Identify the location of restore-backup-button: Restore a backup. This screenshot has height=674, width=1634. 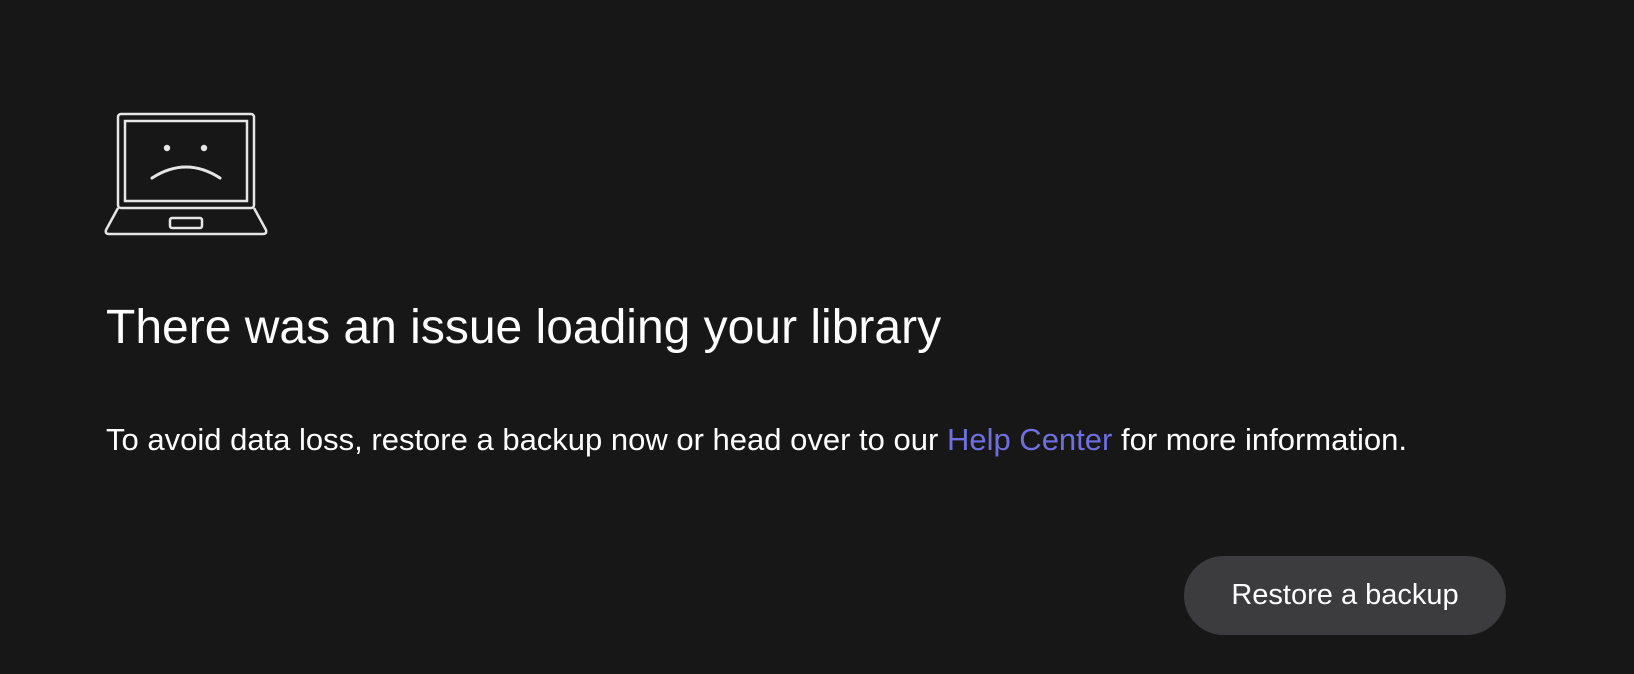
(1345, 595).